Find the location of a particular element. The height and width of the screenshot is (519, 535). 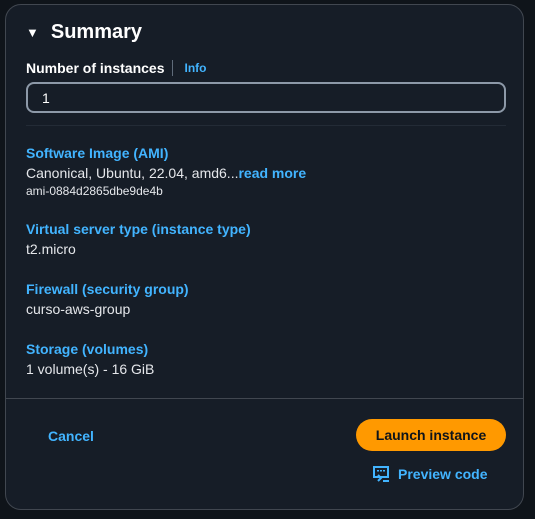

instance-type-title: Virtual server type (instance type) is located at coordinates (138, 229).